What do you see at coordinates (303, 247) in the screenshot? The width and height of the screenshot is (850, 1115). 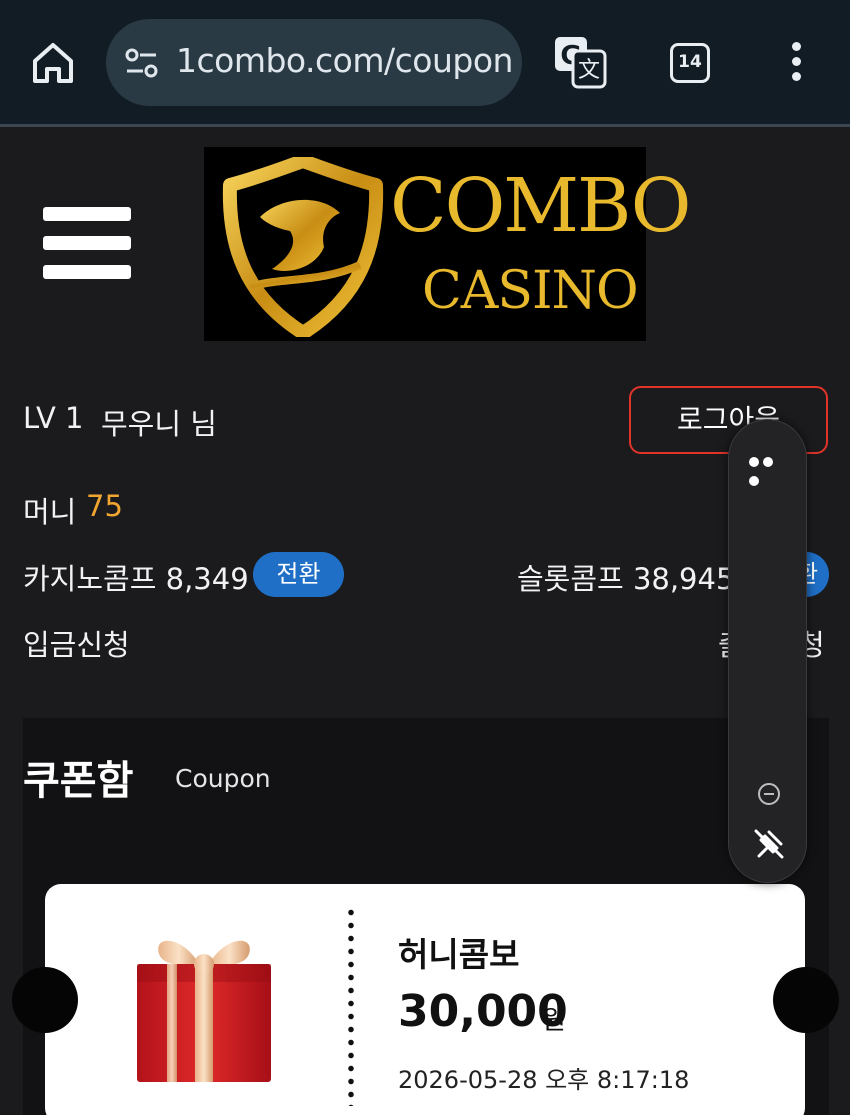 I see `shield-logo-icon` at bounding box center [303, 247].